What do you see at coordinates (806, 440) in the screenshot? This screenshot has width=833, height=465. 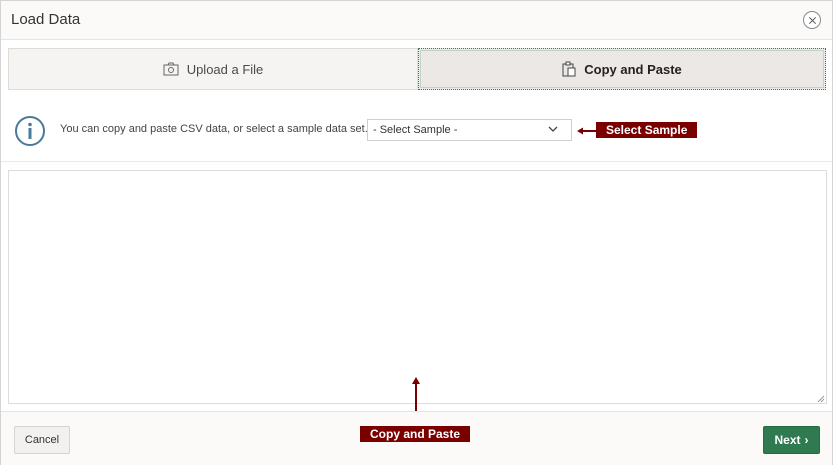 I see `chevron-right-icon: ›` at bounding box center [806, 440].